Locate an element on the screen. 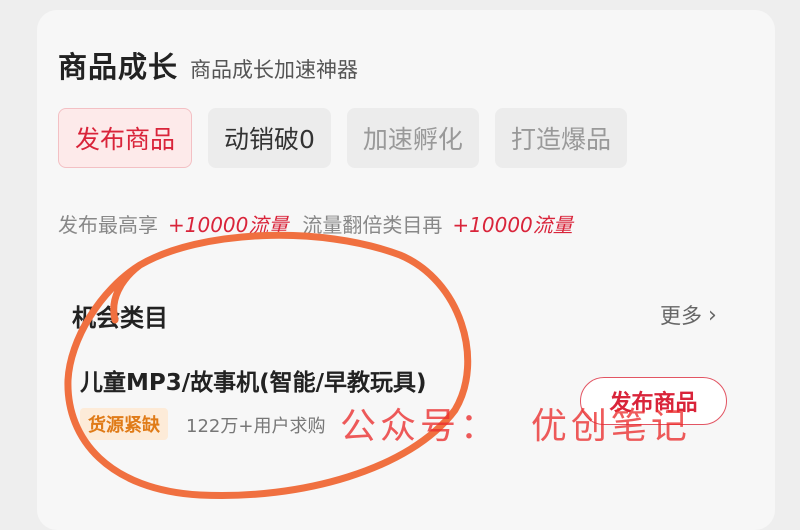  chevron-right-icon: › is located at coordinates (712, 315).